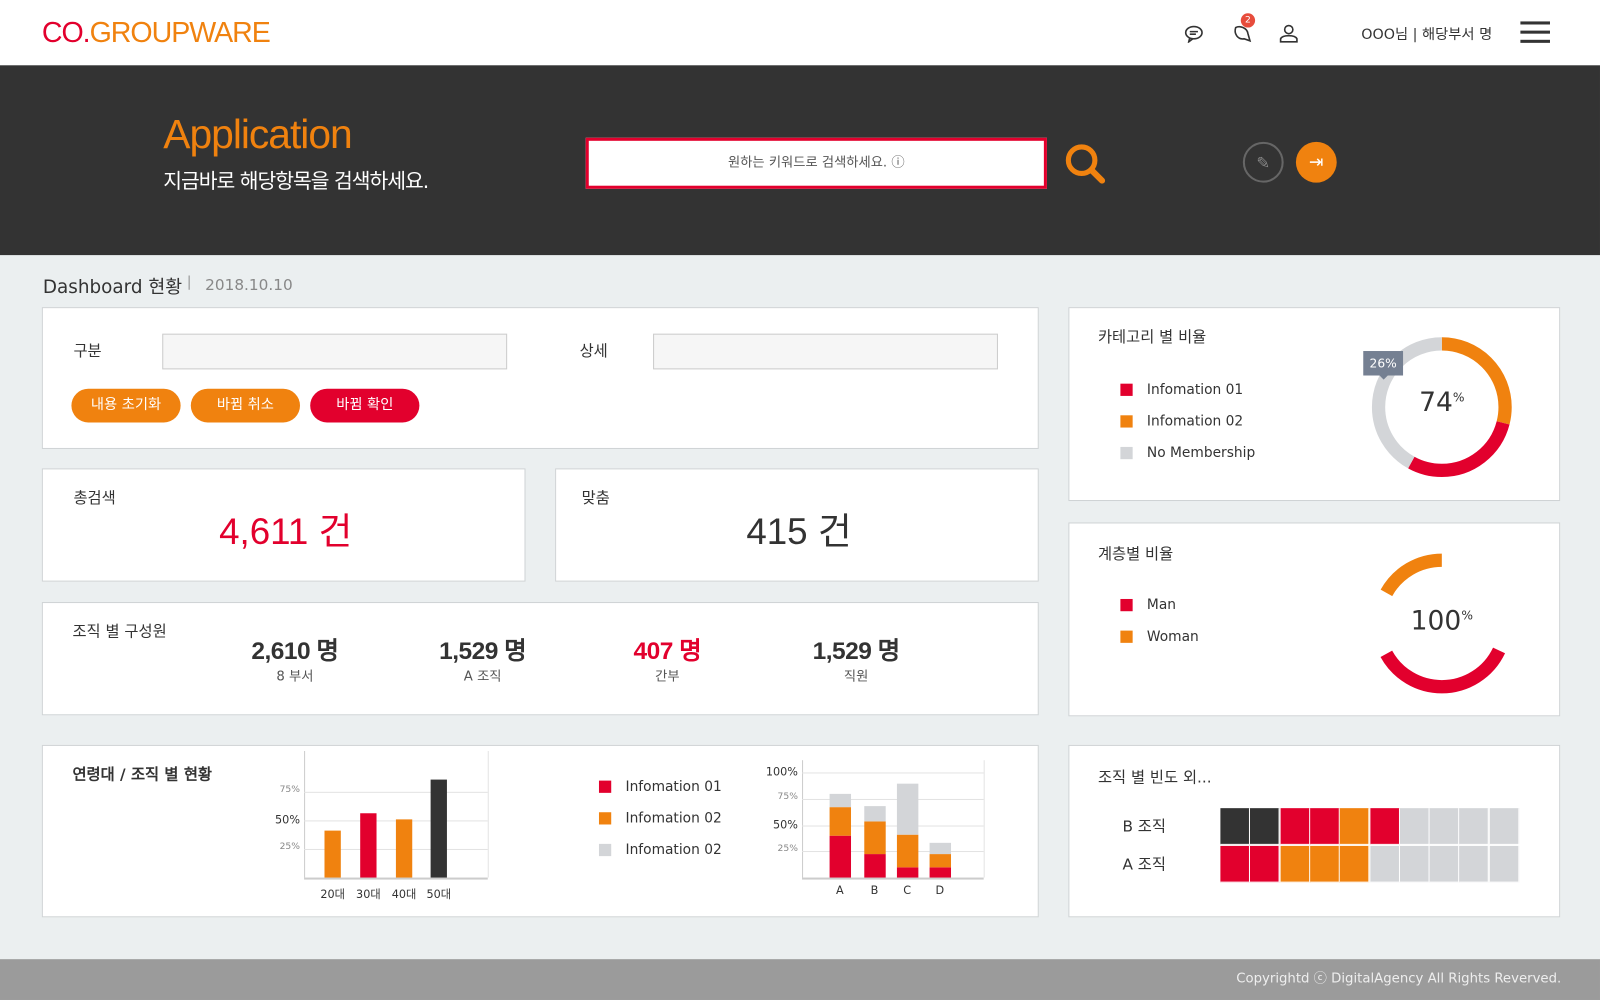  Describe the element at coordinates (667, 651) in the screenshot. I see `member-count: 407 명` at that location.